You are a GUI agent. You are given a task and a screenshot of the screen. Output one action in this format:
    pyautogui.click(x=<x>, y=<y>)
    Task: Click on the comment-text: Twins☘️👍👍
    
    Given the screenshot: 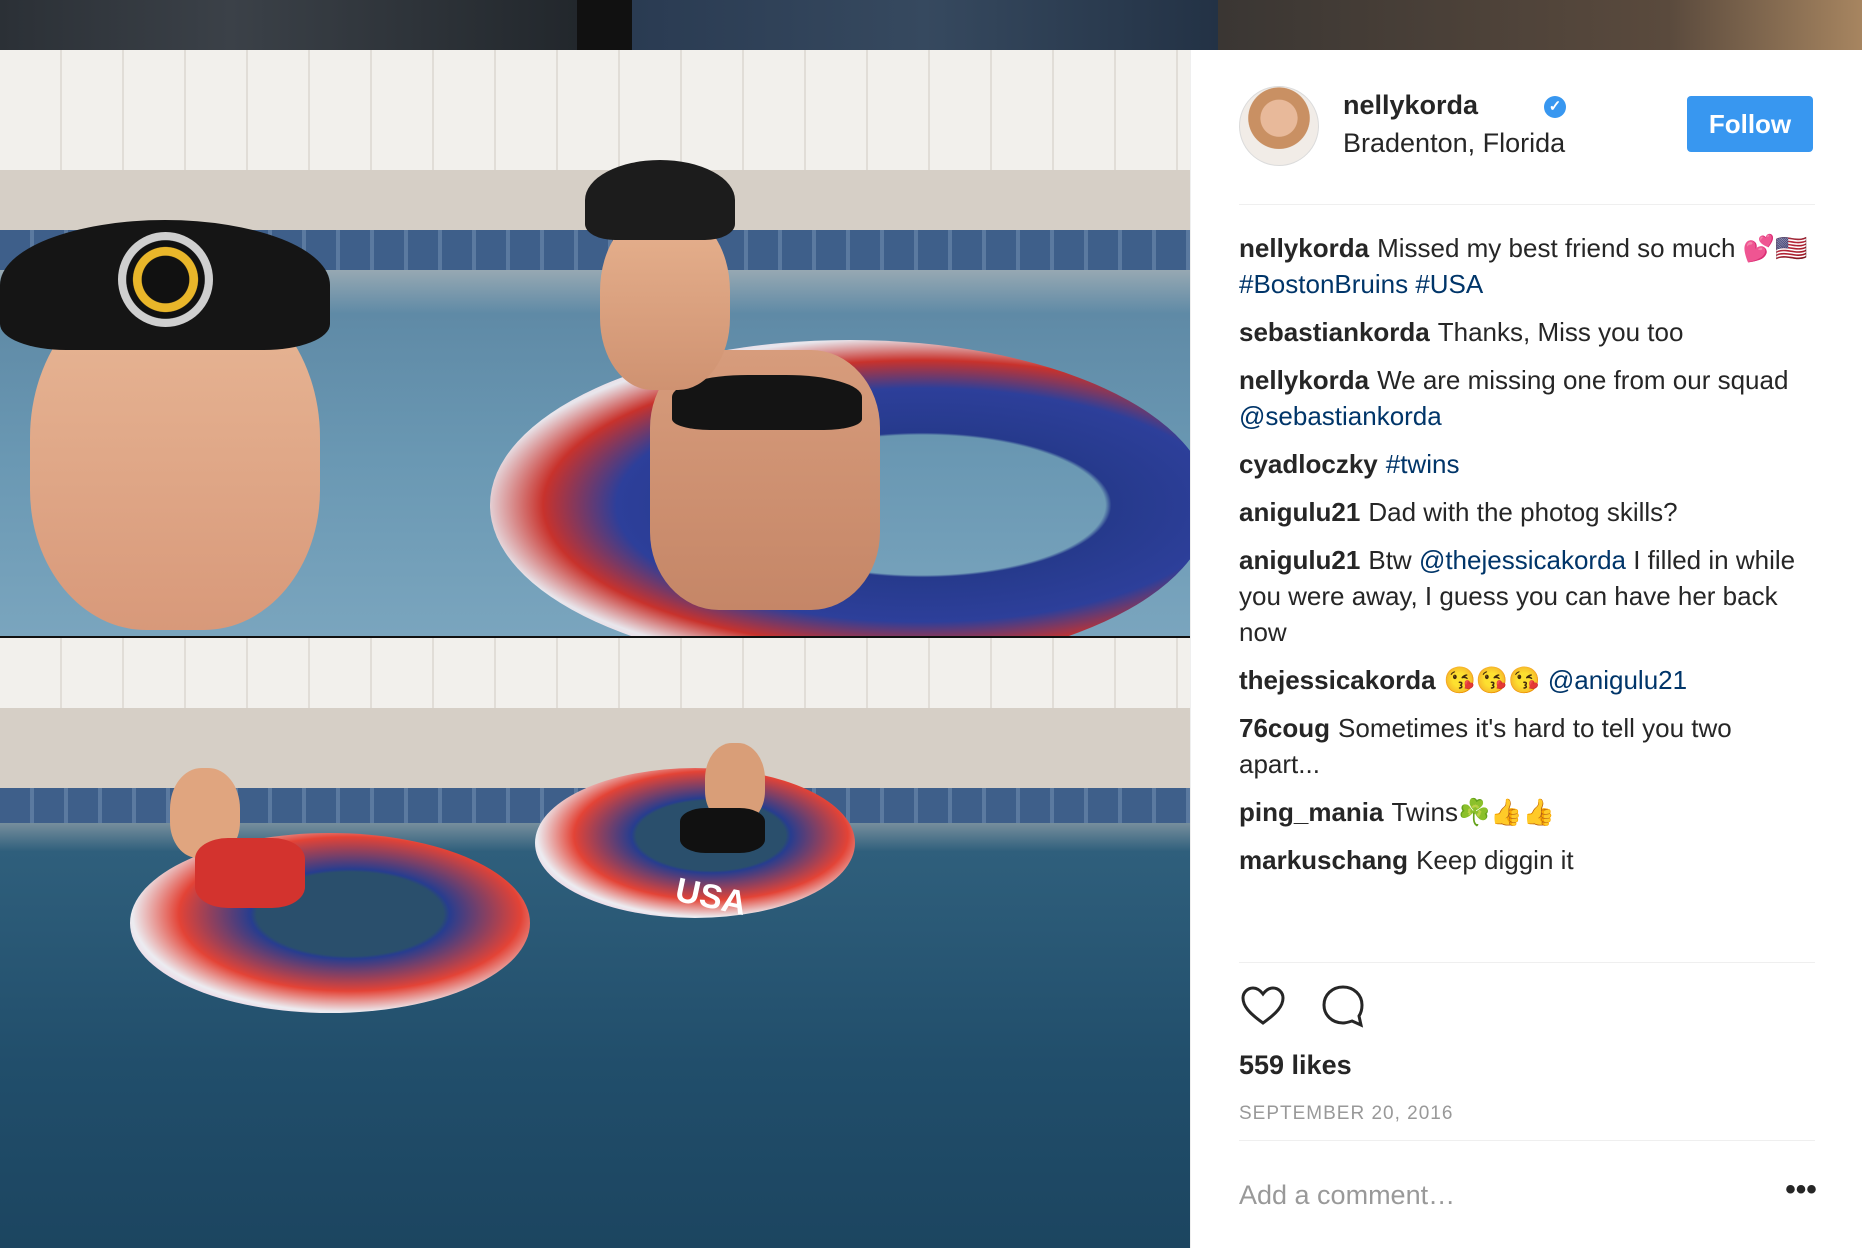 What is the action you would take?
    pyautogui.click(x=1473, y=812)
    